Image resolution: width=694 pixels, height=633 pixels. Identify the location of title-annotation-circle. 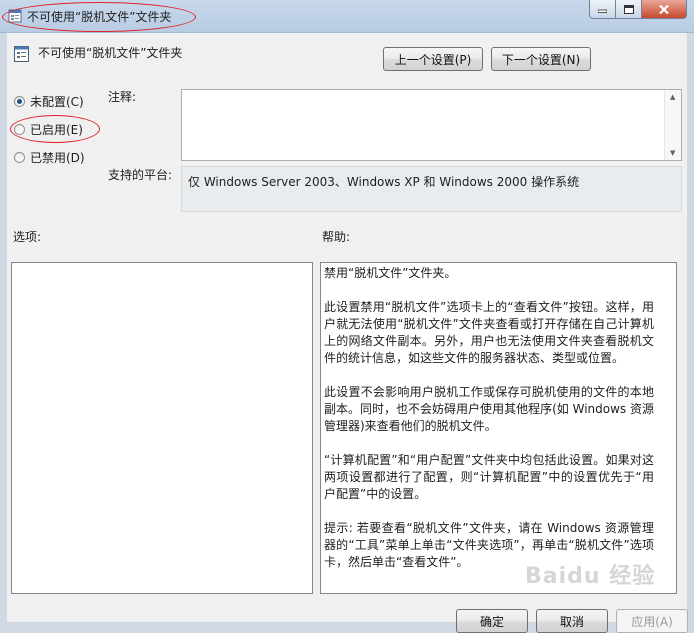
(99, 17).